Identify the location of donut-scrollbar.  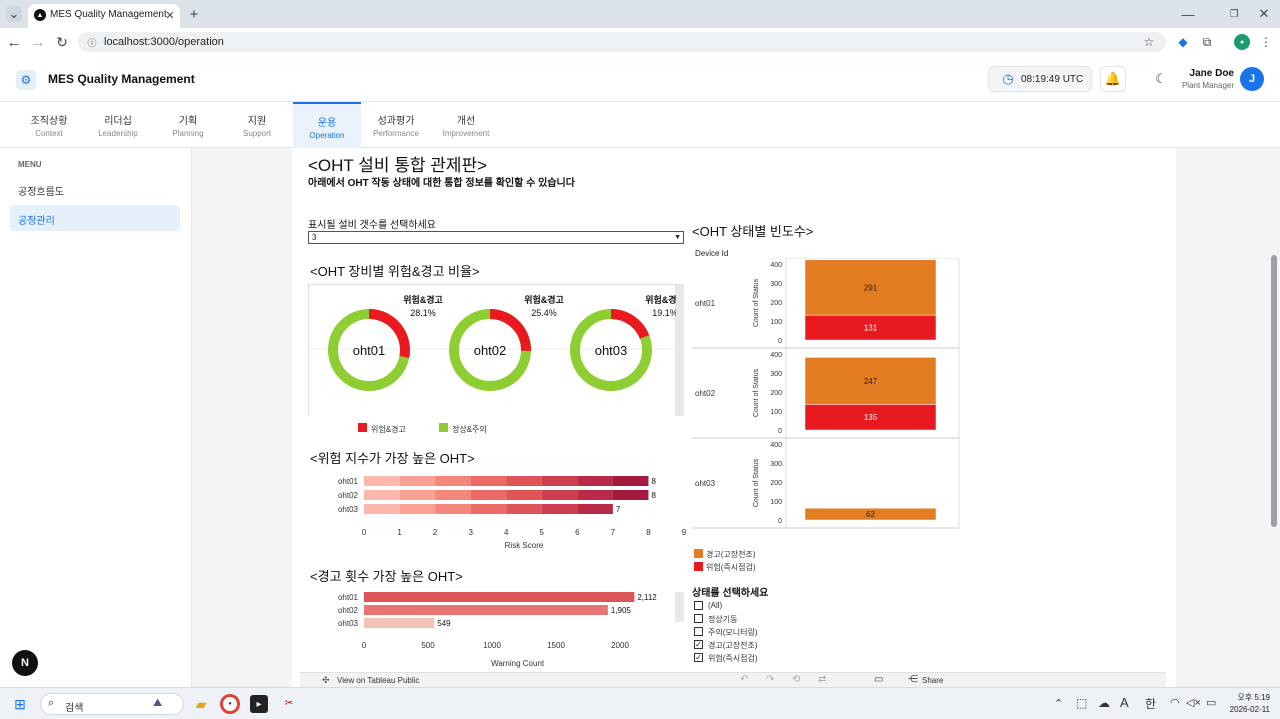
(679, 350).